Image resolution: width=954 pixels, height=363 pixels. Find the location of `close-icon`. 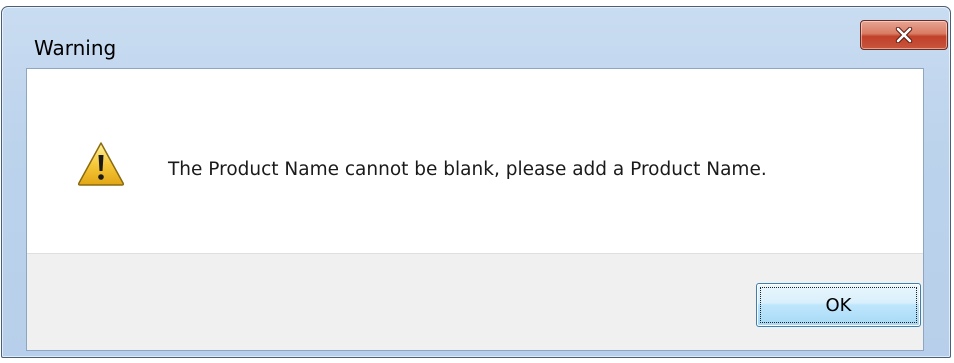

close-icon is located at coordinates (904, 35).